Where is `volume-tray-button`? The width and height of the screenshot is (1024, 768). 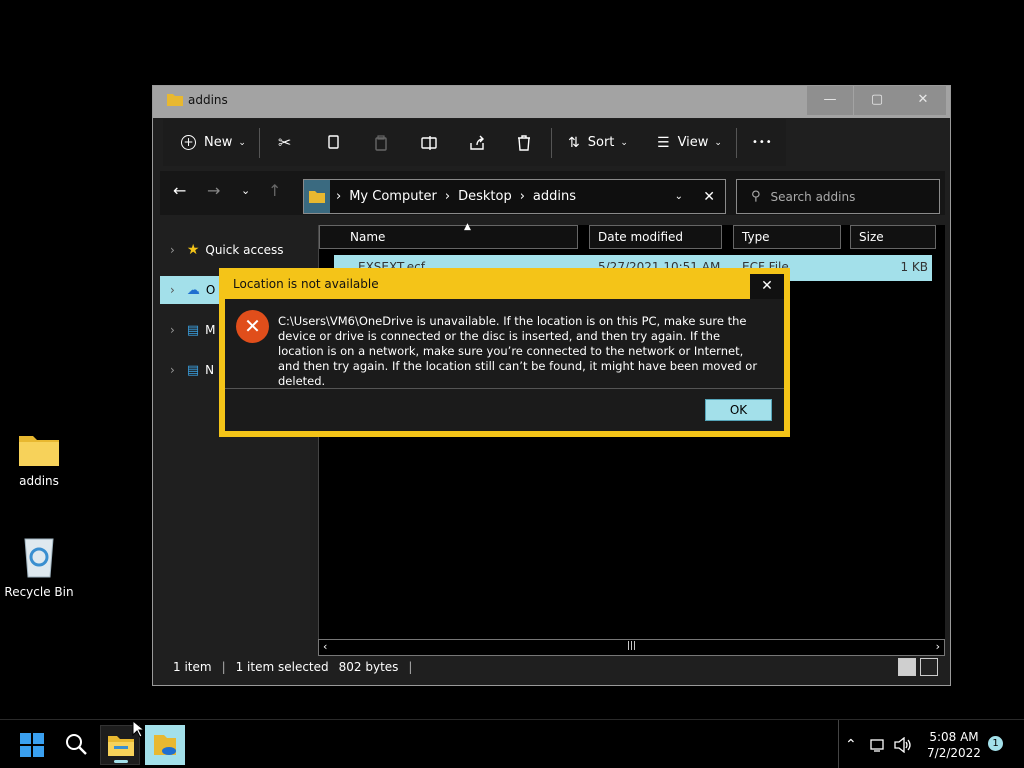 volume-tray-button is located at coordinates (903, 744).